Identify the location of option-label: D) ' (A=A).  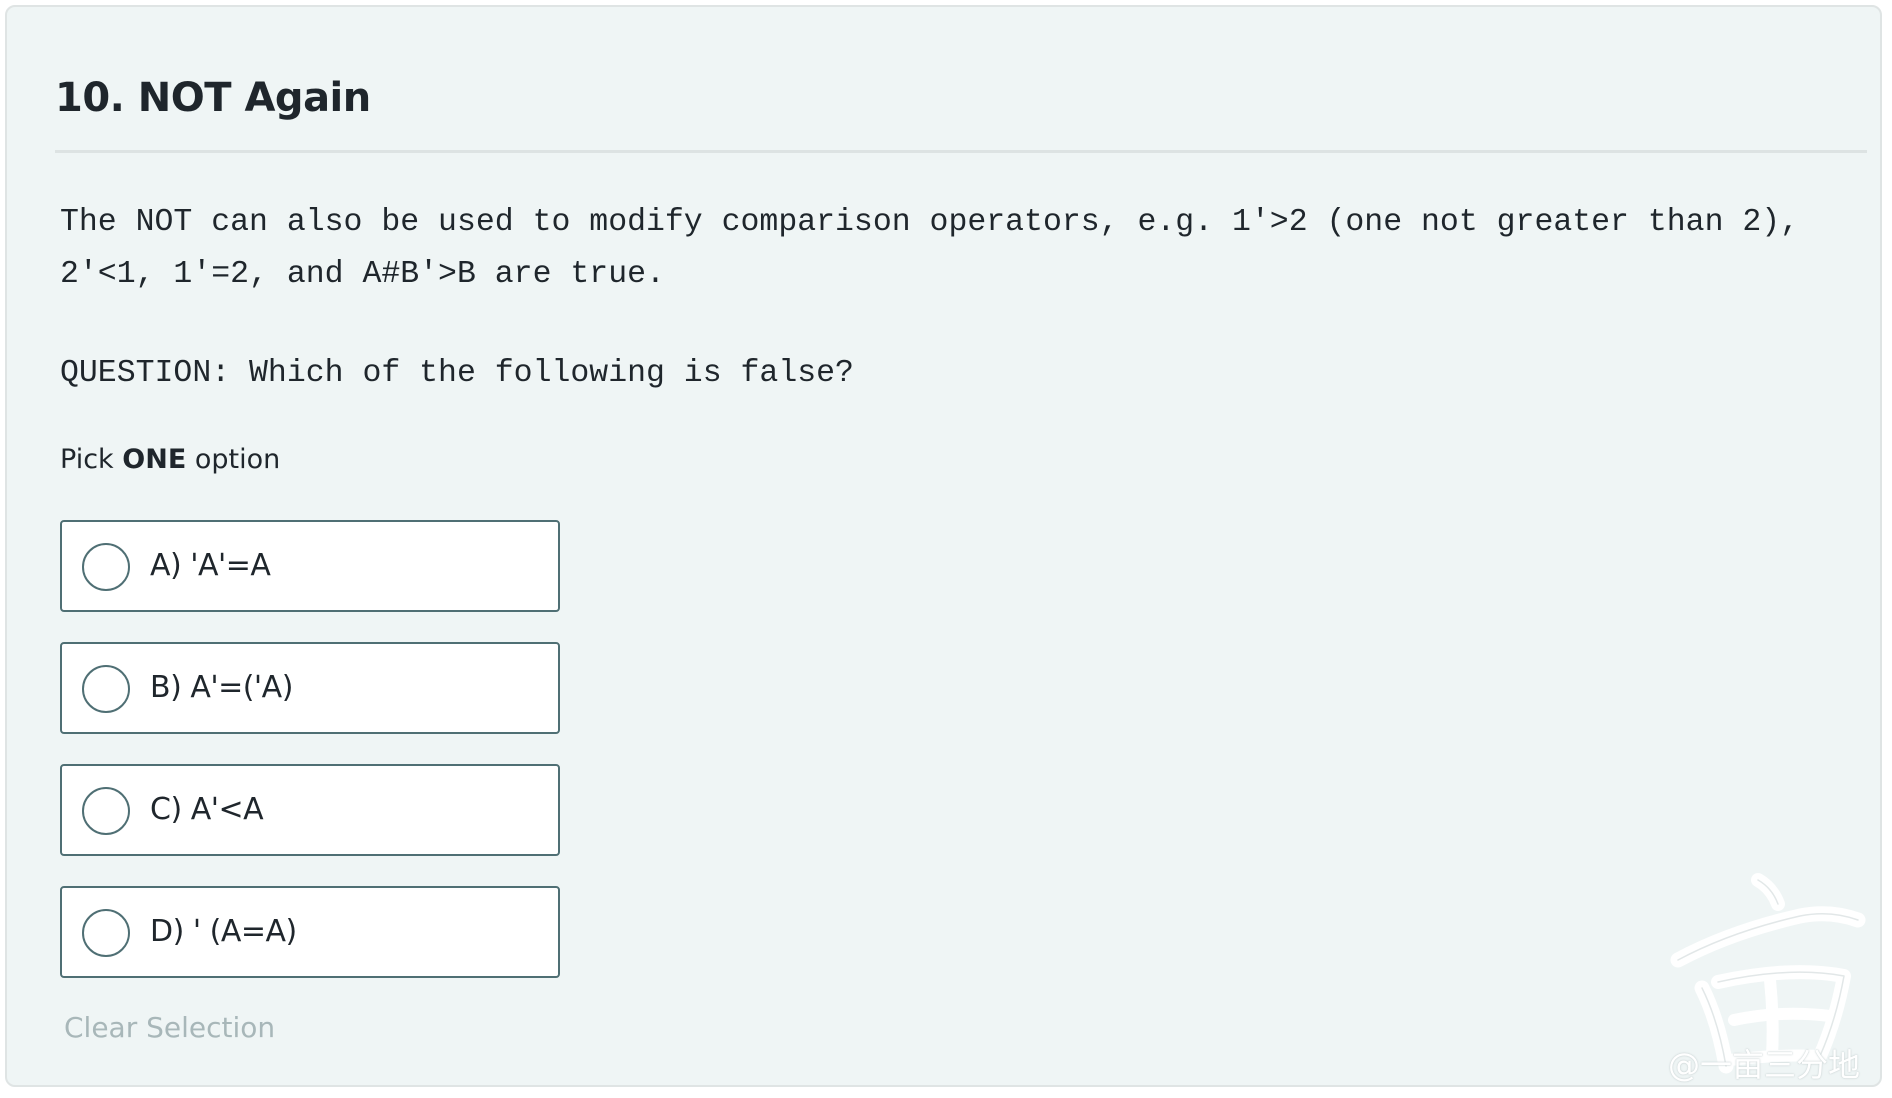
(223, 931).